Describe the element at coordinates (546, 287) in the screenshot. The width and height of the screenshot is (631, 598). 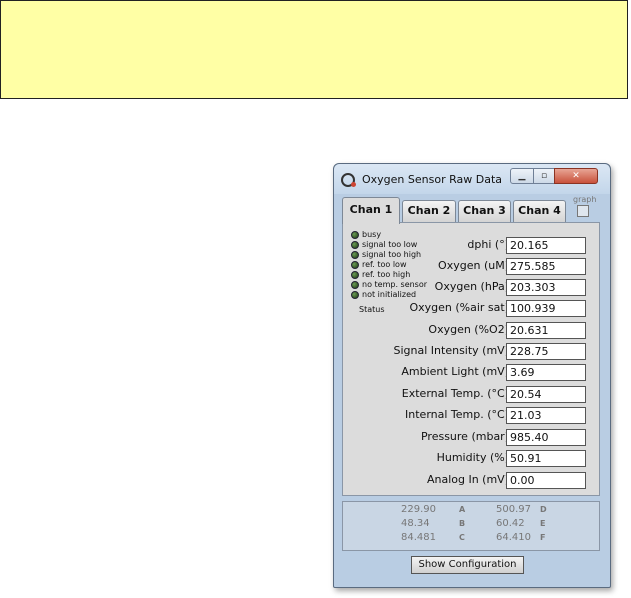
I see `field-value-oxygen-hpa: 203.303` at that location.